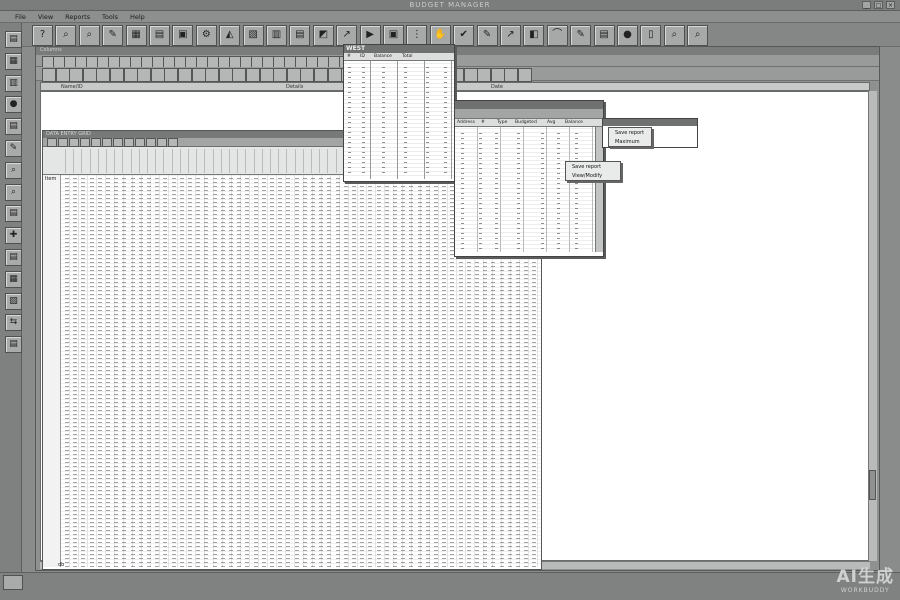 This screenshot has height=600, width=900. I want to click on toolbar-button-9: ▧, so click(253, 35).